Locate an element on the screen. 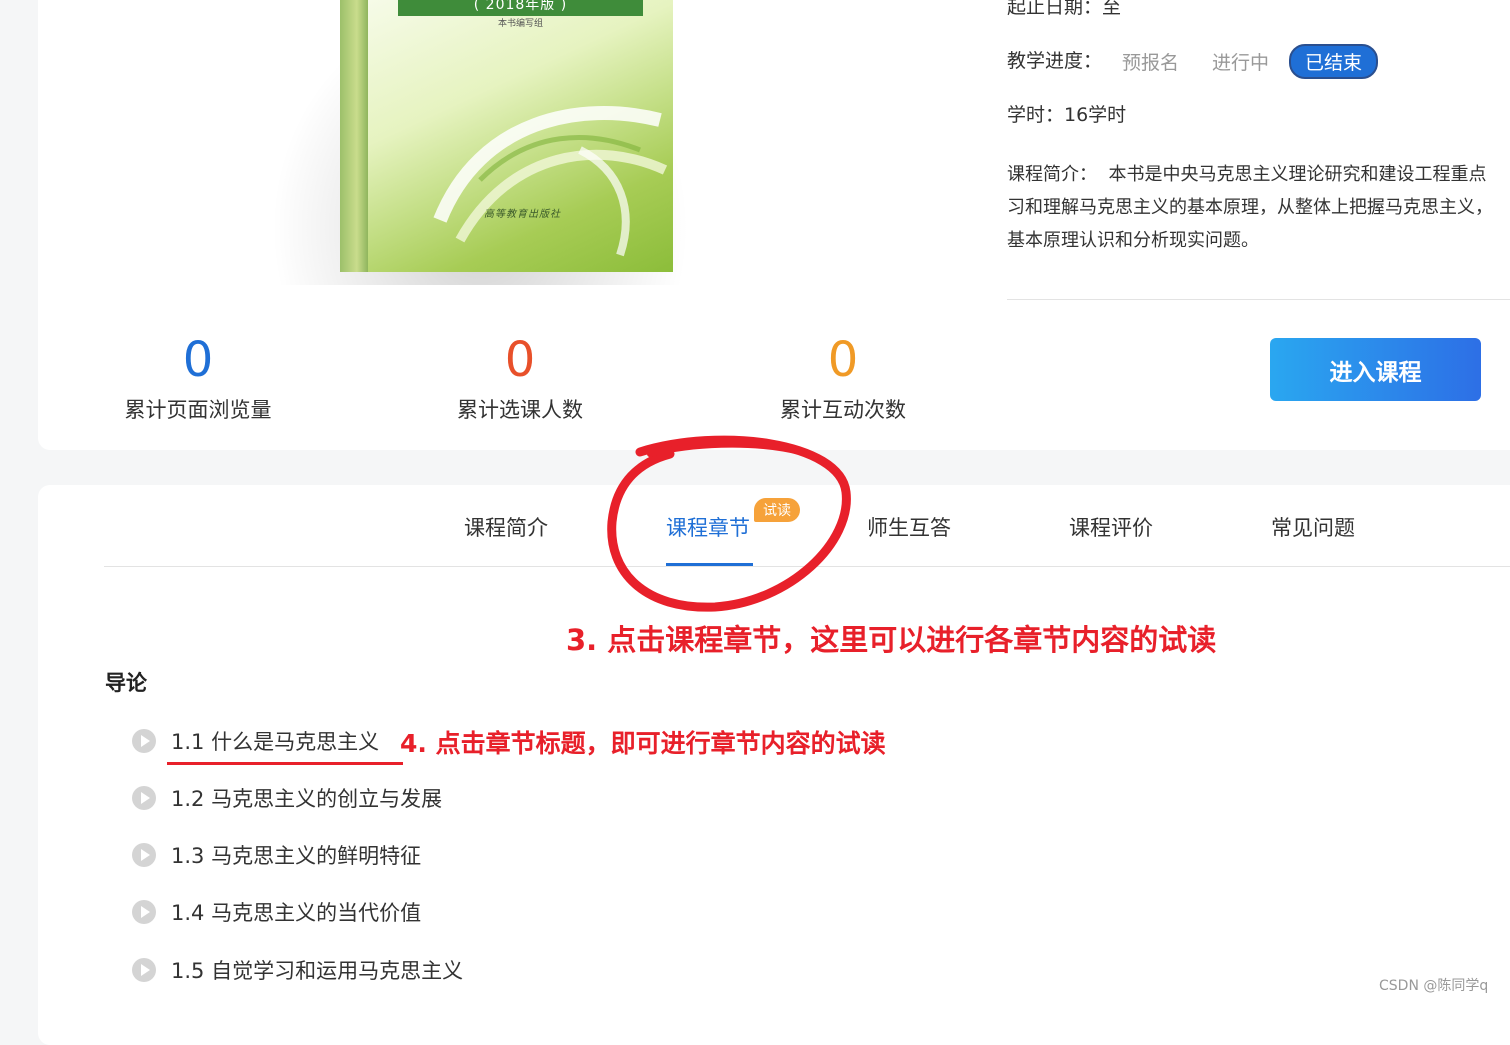 The width and height of the screenshot is (1510, 1045). chapter-item: 1.2 马克思主义的创立与发展 is located at coordinates (287, 798).